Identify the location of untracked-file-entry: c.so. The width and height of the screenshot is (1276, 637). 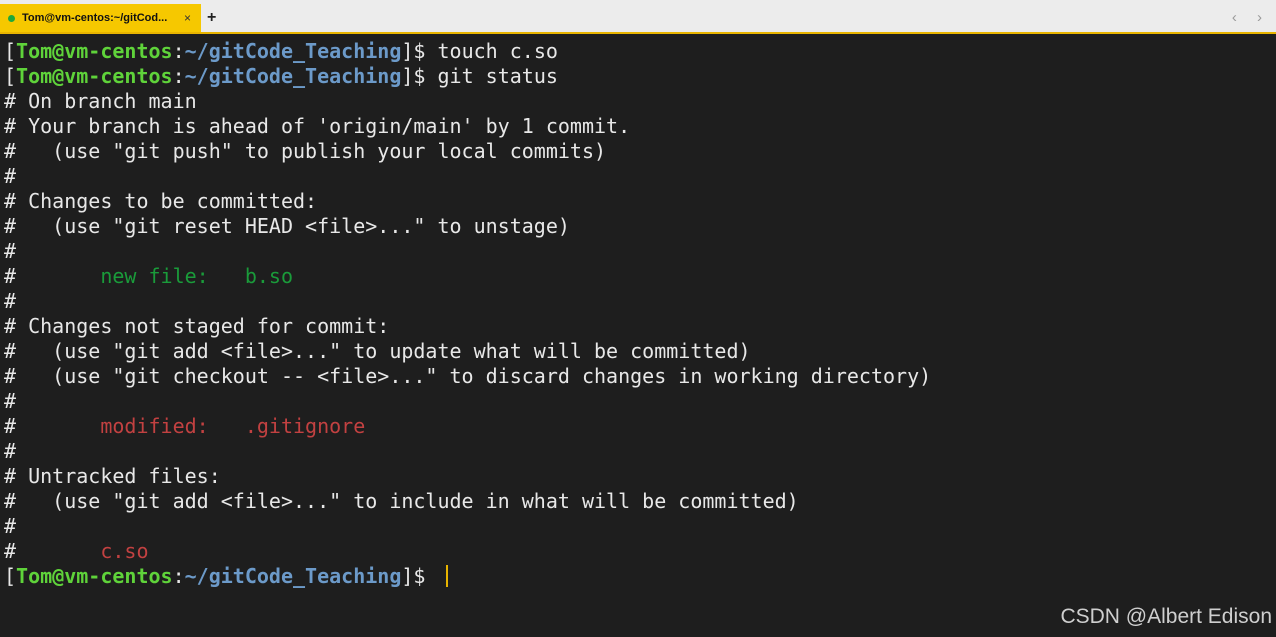
(124, 551).